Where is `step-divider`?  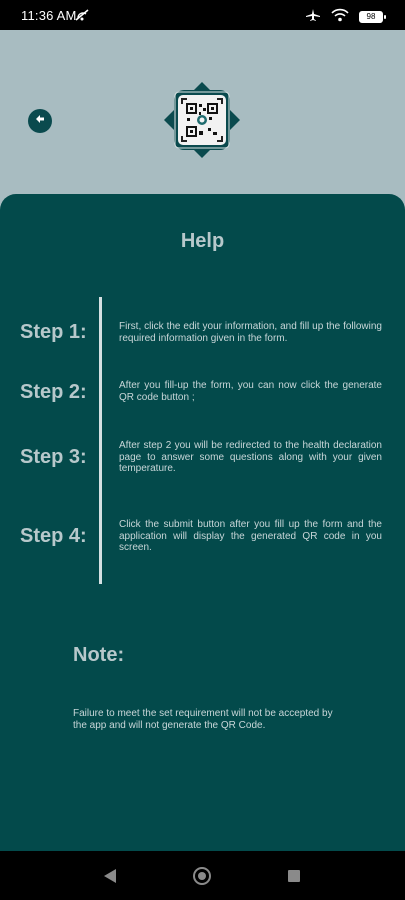
step-divider is located at coordinates (100, 440).